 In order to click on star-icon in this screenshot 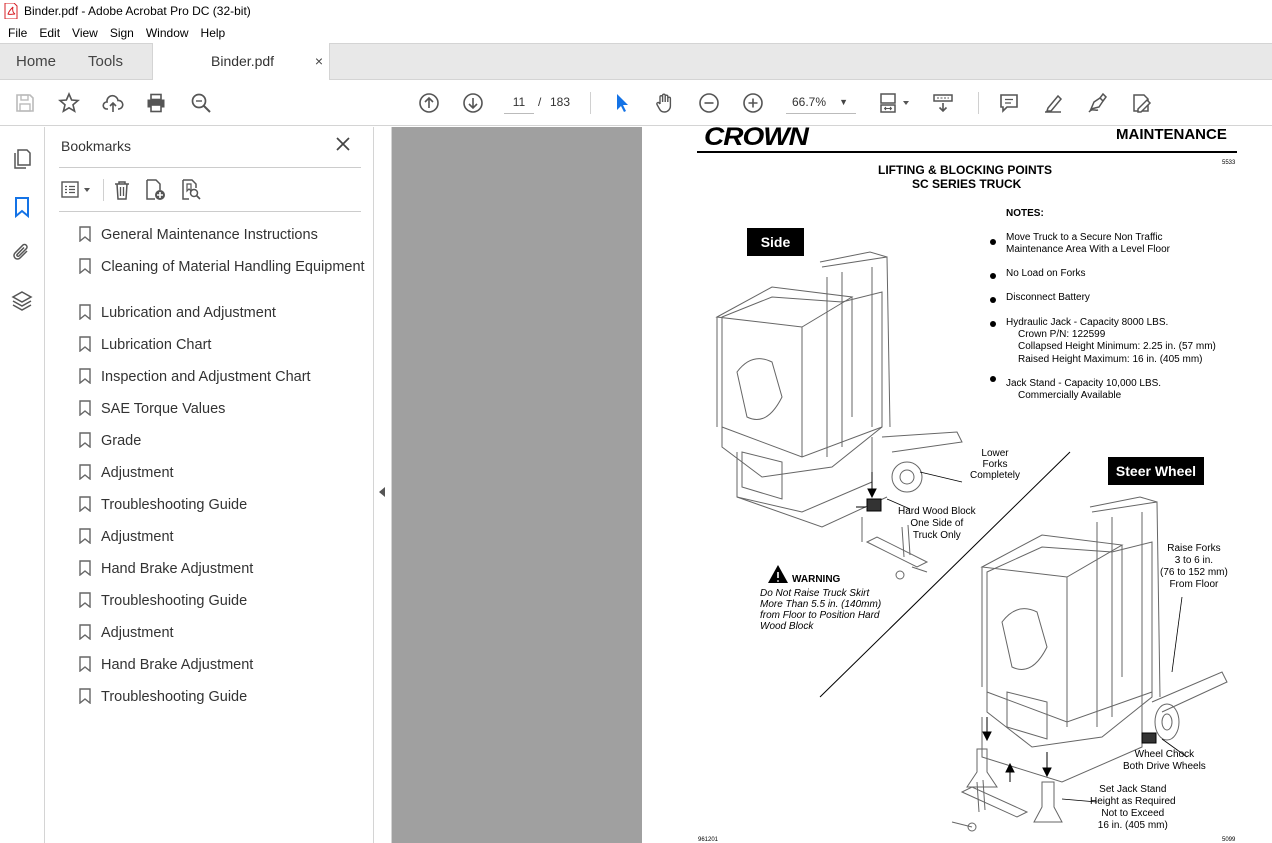, I will do `click(69, 103)`.